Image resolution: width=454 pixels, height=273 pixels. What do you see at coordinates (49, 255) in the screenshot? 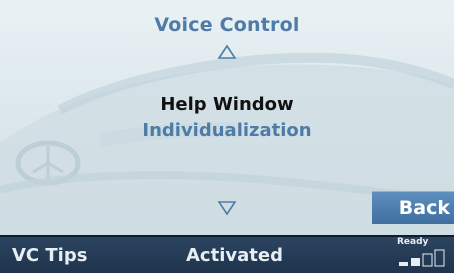
I see `vc-tips-button: VC Tips` at bounding box center [49, 255].